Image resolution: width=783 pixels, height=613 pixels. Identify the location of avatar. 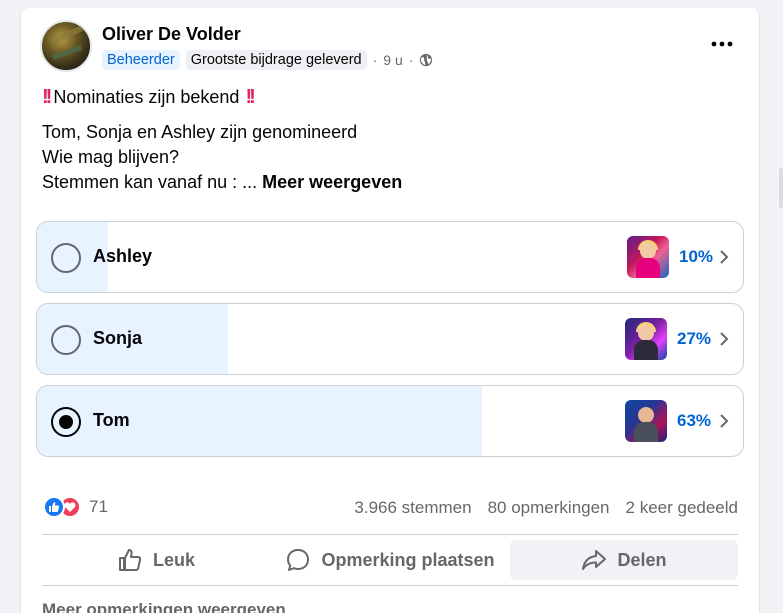
(66, 46).